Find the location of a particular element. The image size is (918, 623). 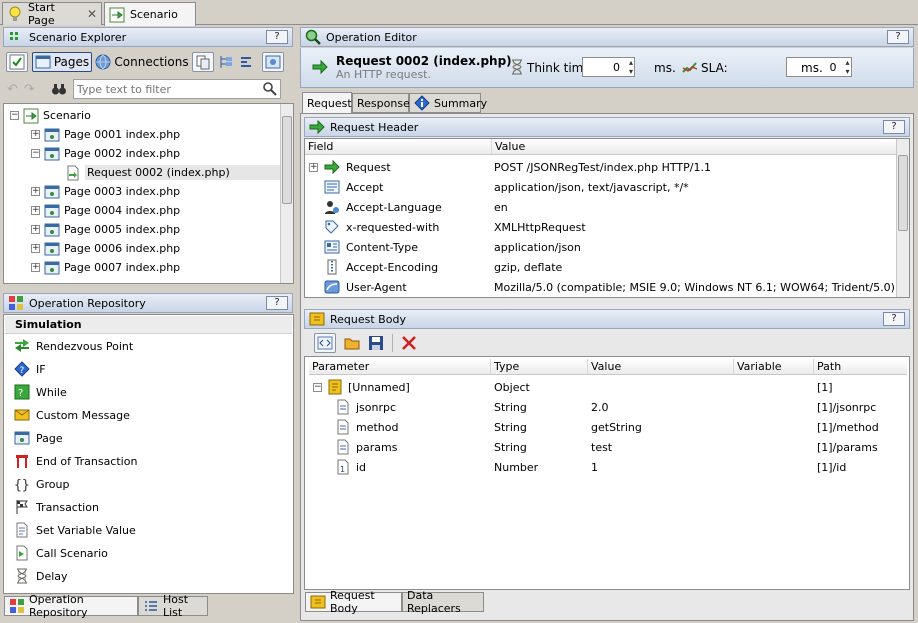

tree-node-page: − Page 0002 index.php is located at coordinates (105, 153).